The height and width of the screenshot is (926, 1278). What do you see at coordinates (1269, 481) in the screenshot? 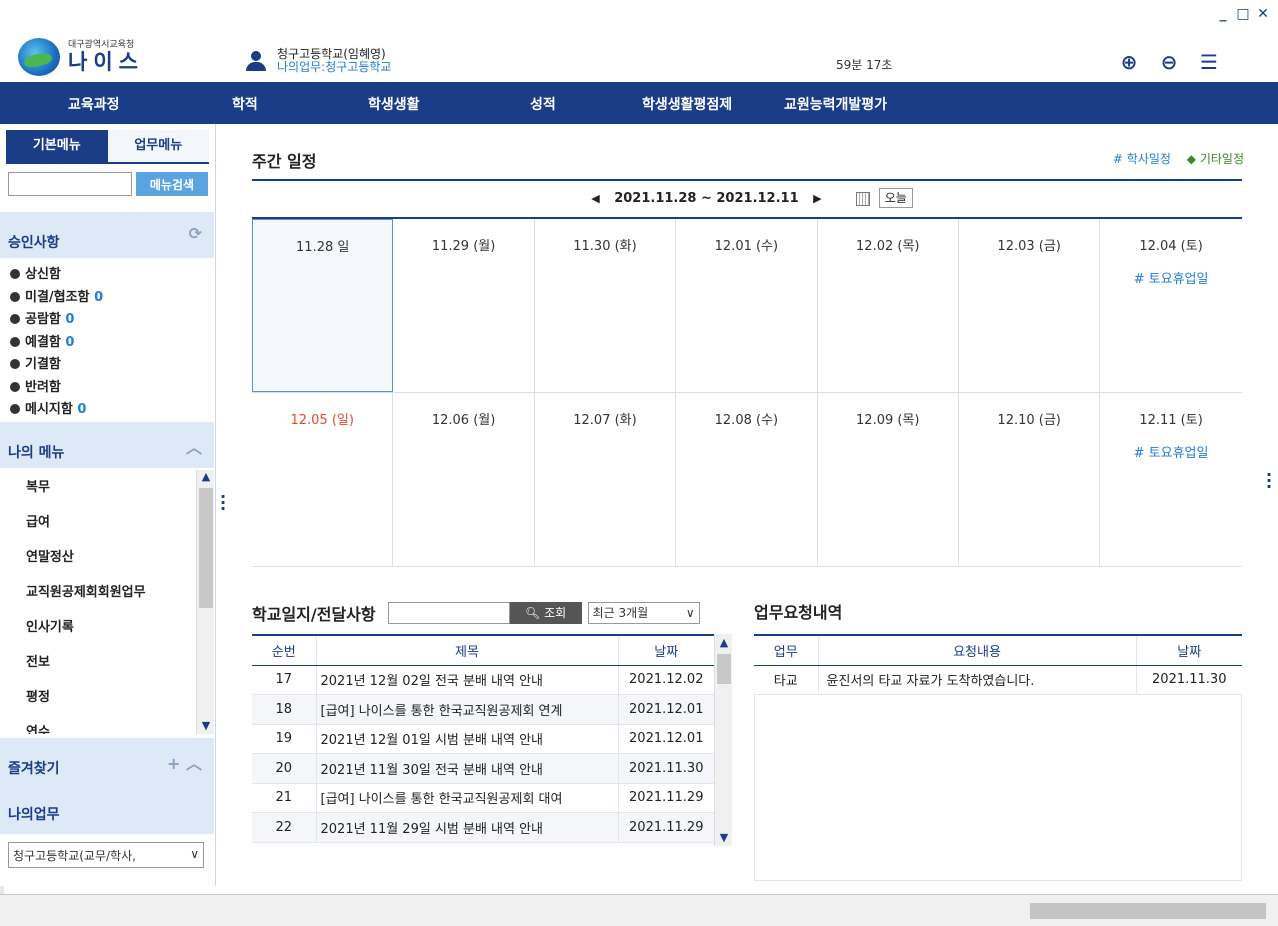
I see `right-panel-handle-icon: · · ·` at bounding box center [1269, 481].